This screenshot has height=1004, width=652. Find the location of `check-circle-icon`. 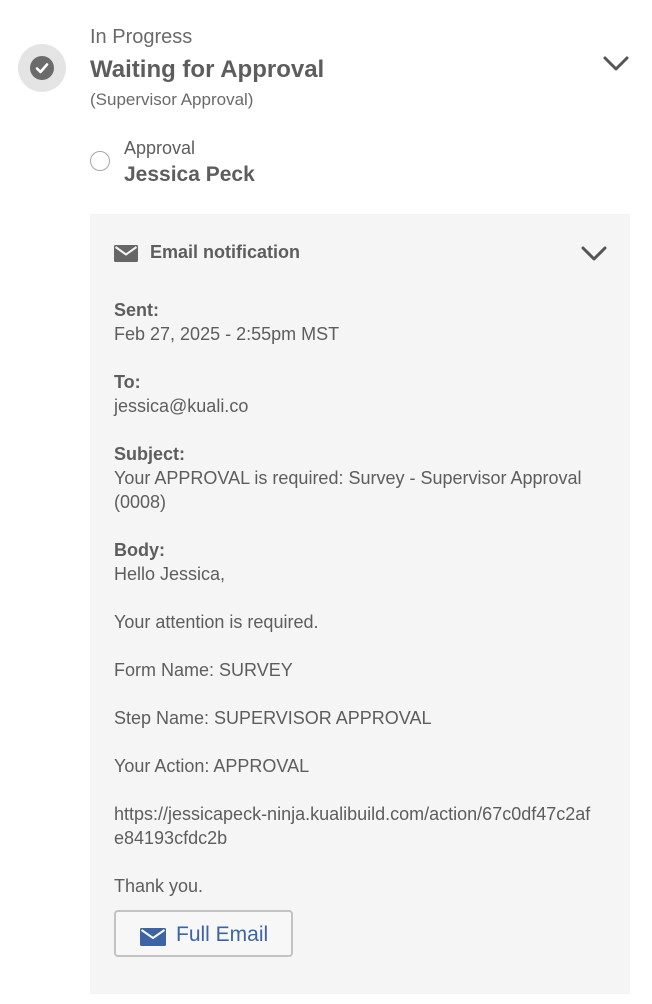

check-circle-icon is located at coordinates (42, 68).